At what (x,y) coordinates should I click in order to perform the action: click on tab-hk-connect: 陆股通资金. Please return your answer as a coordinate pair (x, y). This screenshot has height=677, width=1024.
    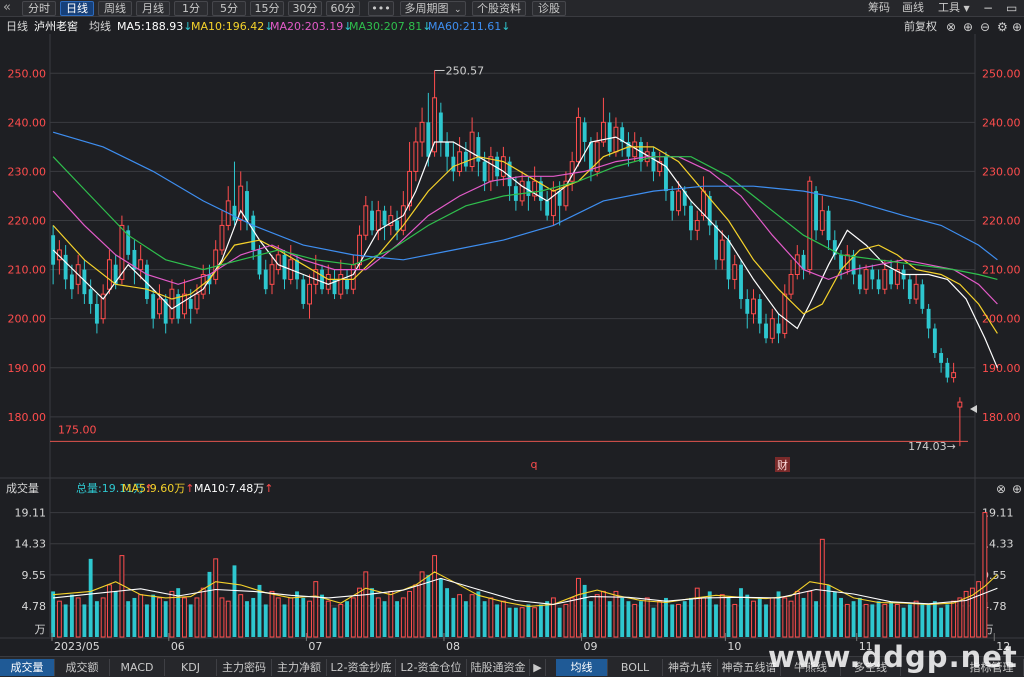
    Looking at the image, I should click on (498, 667).